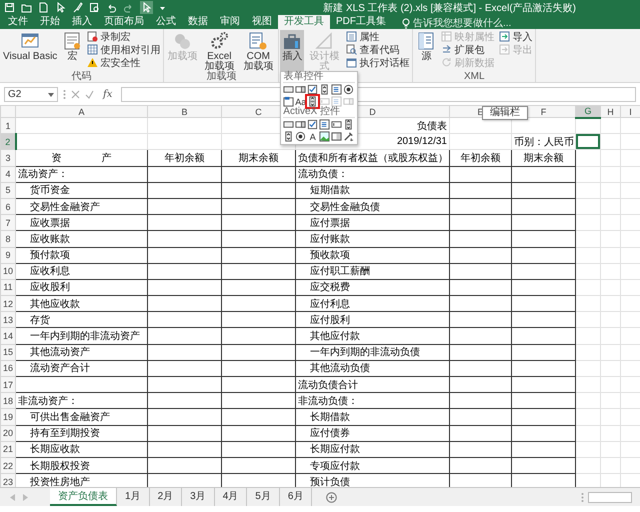  Describe the element at coordinates (8, 465) in the screenshot. I see `row-number: 22` at that location.